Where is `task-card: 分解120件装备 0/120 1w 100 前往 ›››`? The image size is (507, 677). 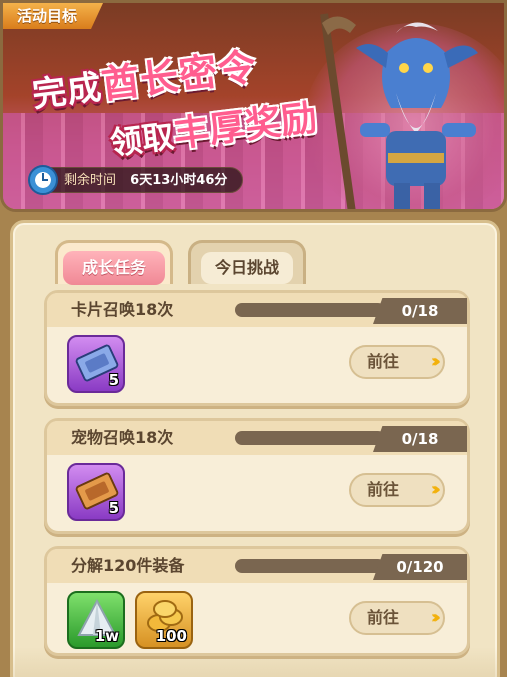
task-card: 分解120件装备 0/120 1w 100 前往 ››› is located at coordinates (257, 601).